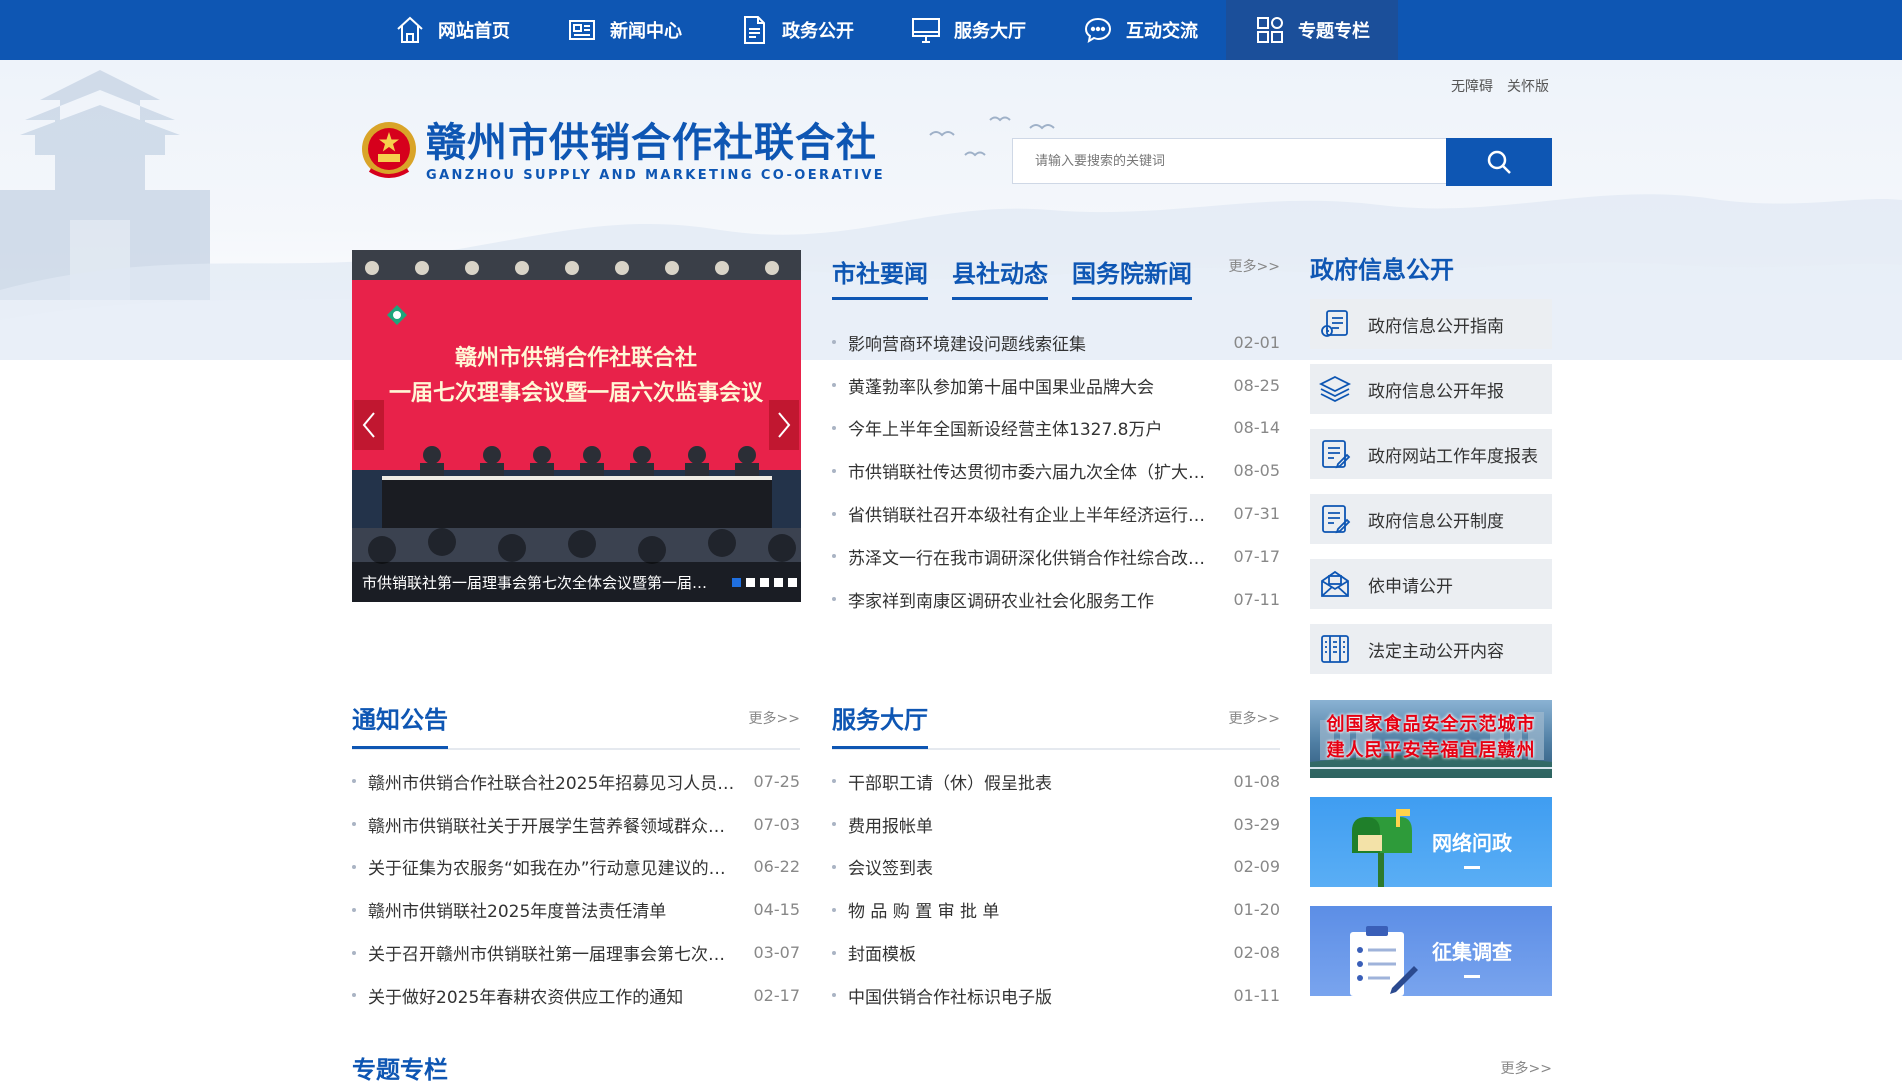  I want to click on gov-info-label: 法定主动公开内容, so click(1436, 651).